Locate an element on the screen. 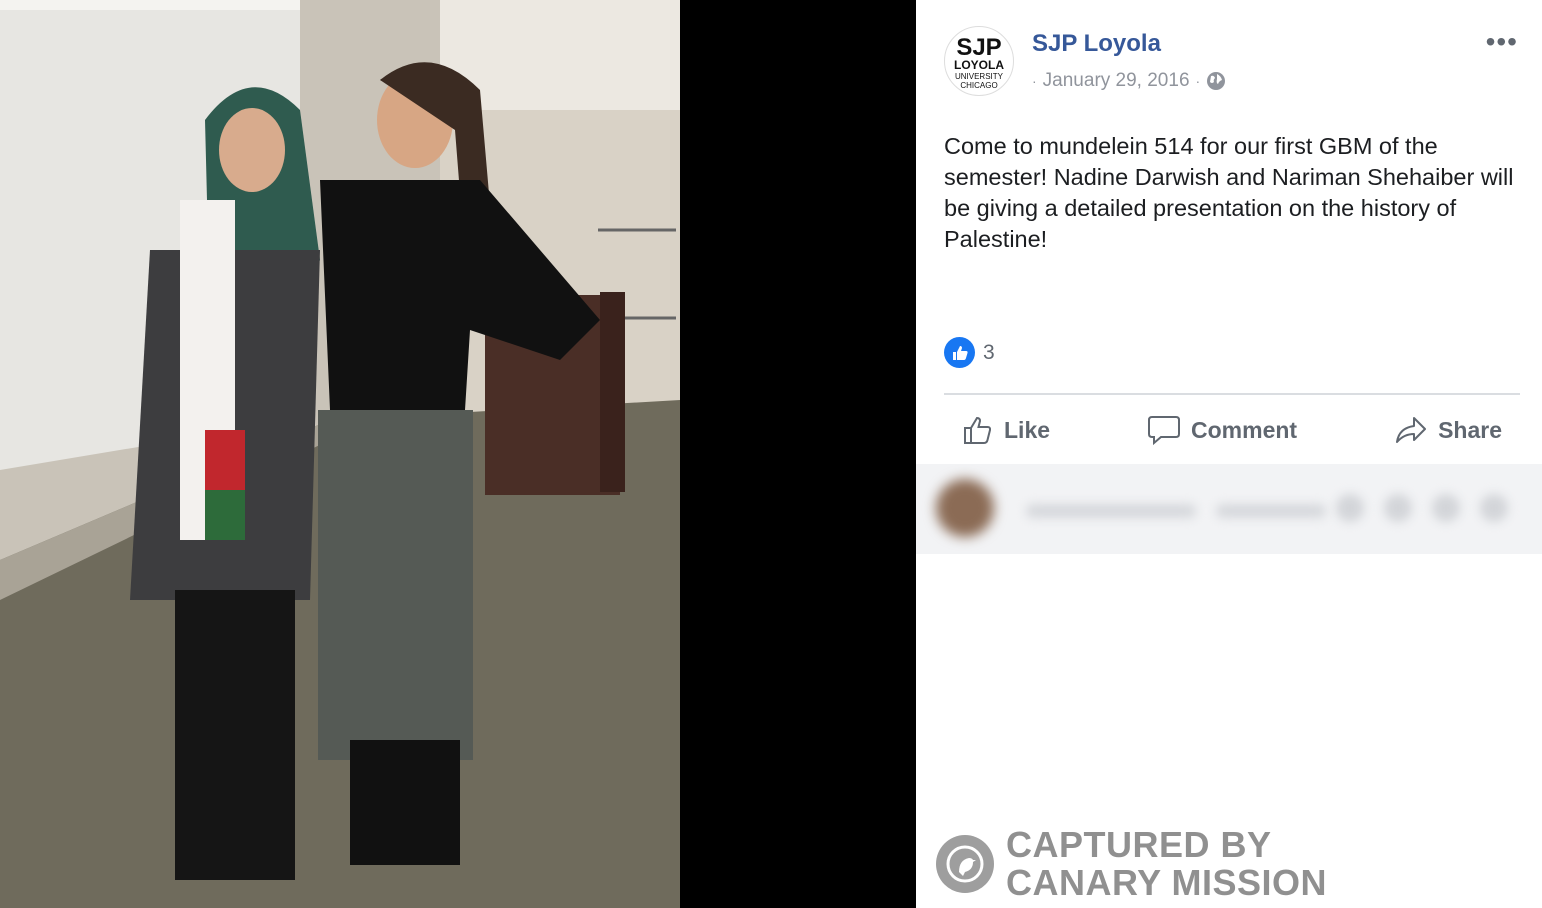 This screenshot has height=908, width=1542. divider is located at coordinates (1232, 394).